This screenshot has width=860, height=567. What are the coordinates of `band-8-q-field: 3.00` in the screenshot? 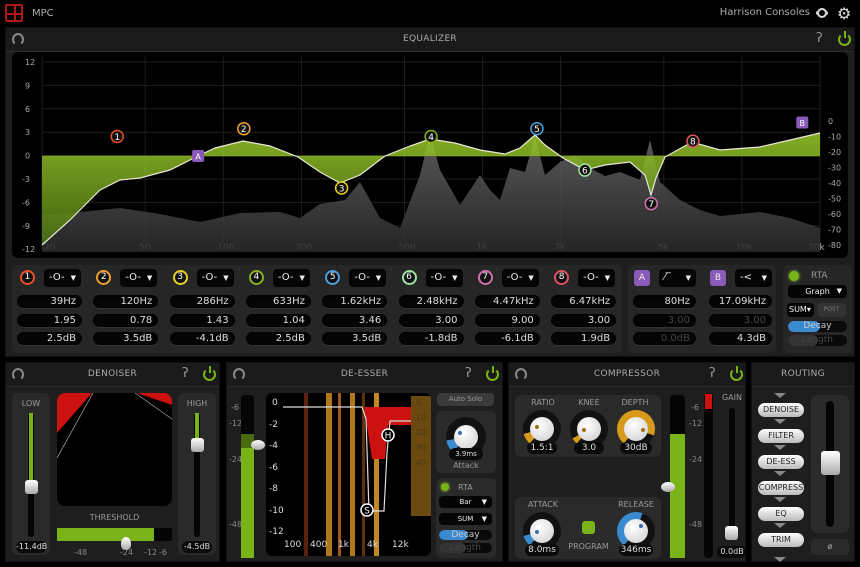 It's located at (584, 320).